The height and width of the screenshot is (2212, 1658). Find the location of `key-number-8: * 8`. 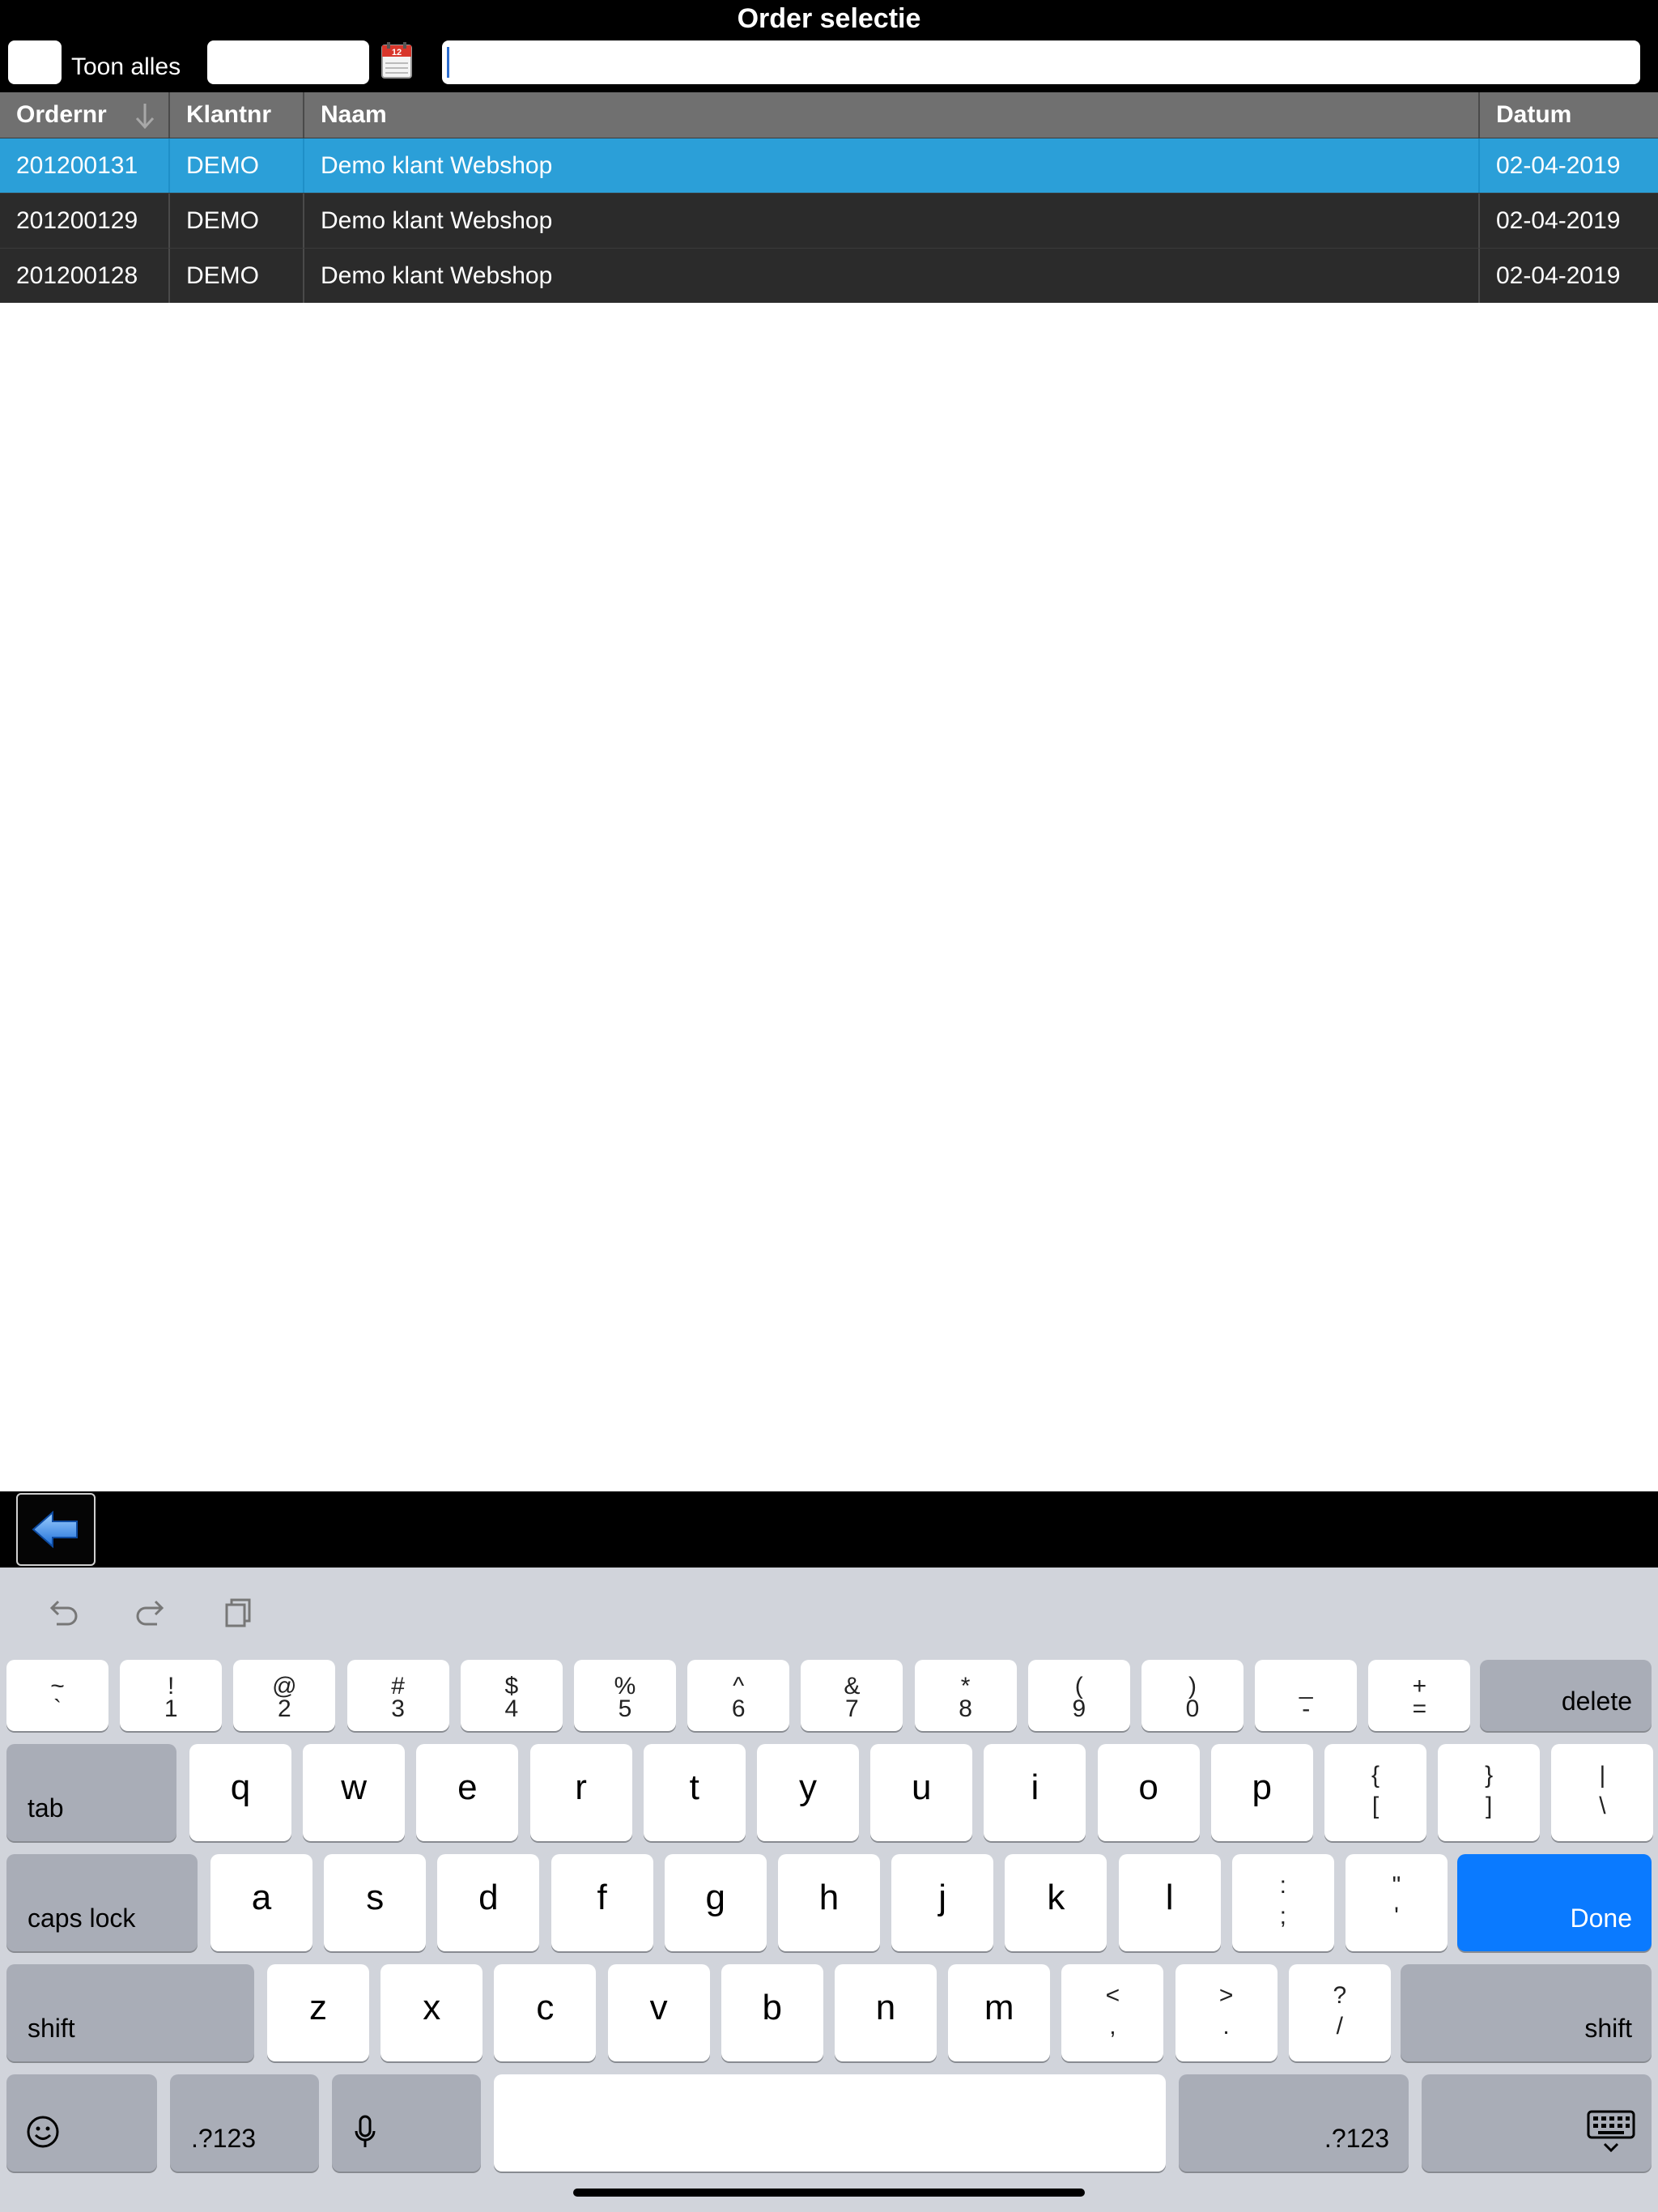

key-number-8: * 8 is located at coordinates (965, 1695).